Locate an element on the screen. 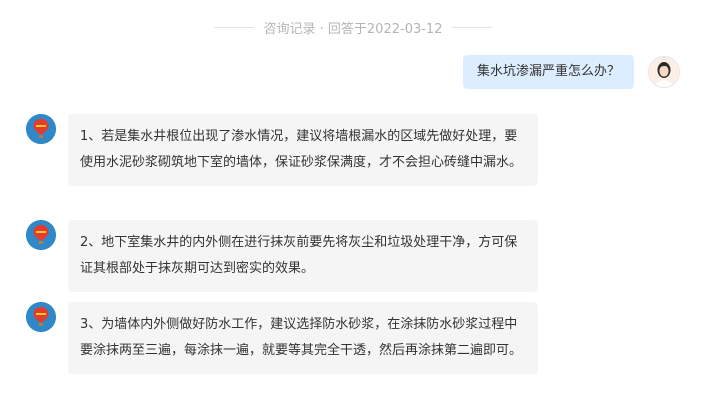  consult-record-date: 咨询记录 · 回答于2022-03-12 is located at coordinates (353, 29).